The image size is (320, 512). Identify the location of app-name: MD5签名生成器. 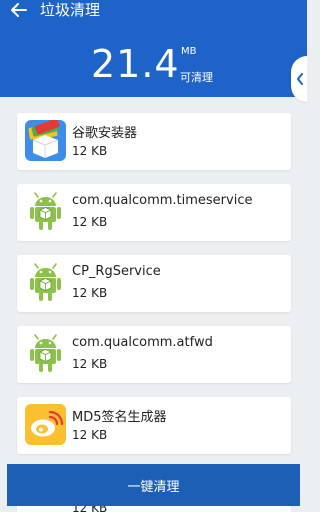
(119, 417).